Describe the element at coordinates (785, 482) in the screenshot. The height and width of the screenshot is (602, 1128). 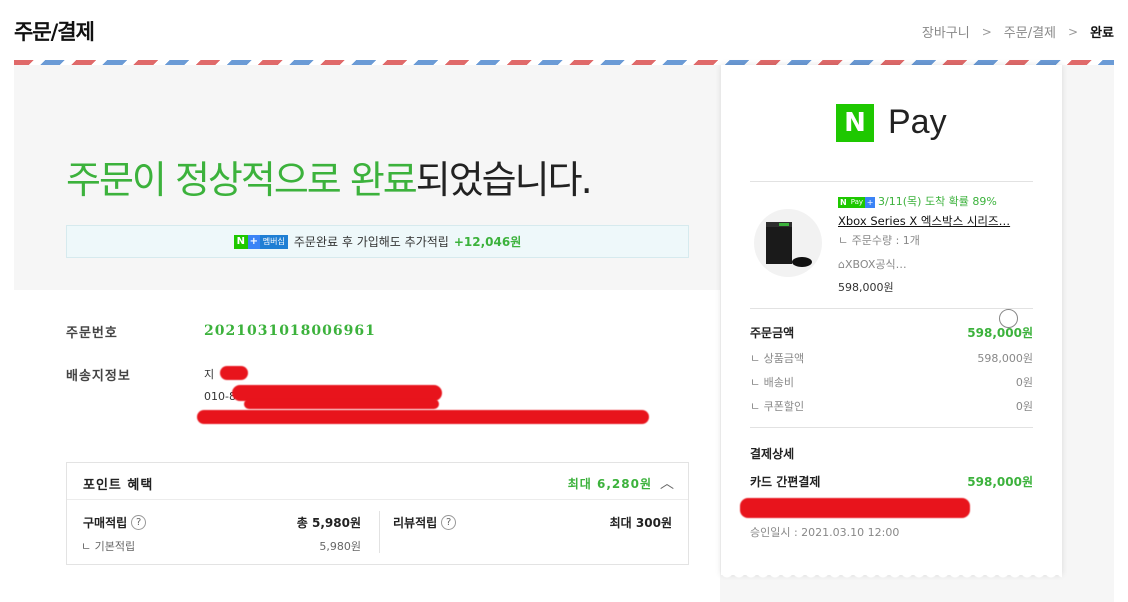
I see `card-payment-label: 카드 간편결제` at that location.